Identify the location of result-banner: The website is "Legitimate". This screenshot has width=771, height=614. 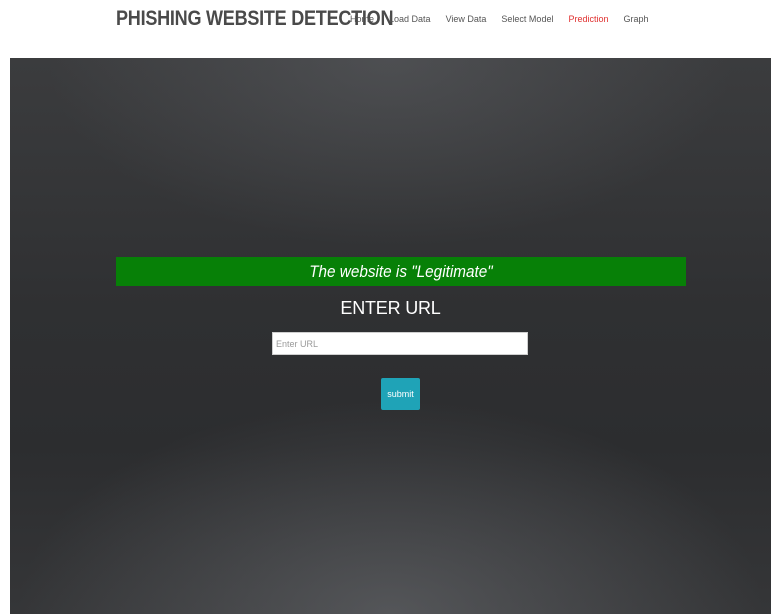
(401, 271).